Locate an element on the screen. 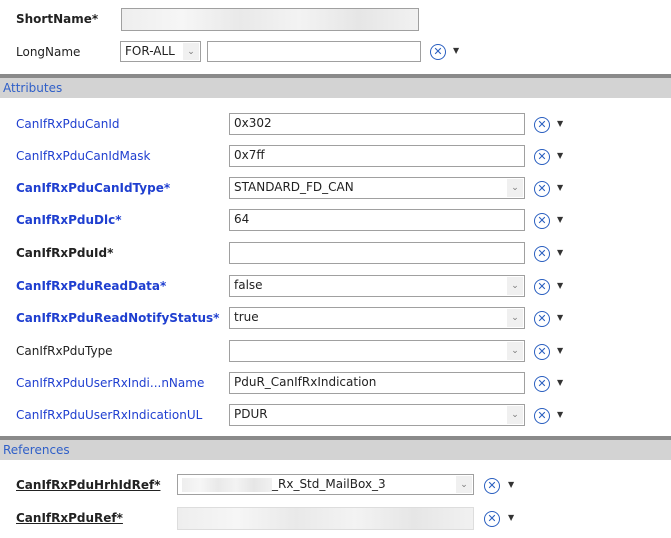 This screenshot has width=671, height=538. hrhidref-select: _Rx_Std_MailBox_3 ⌄ is located at coordinates (325, 484).